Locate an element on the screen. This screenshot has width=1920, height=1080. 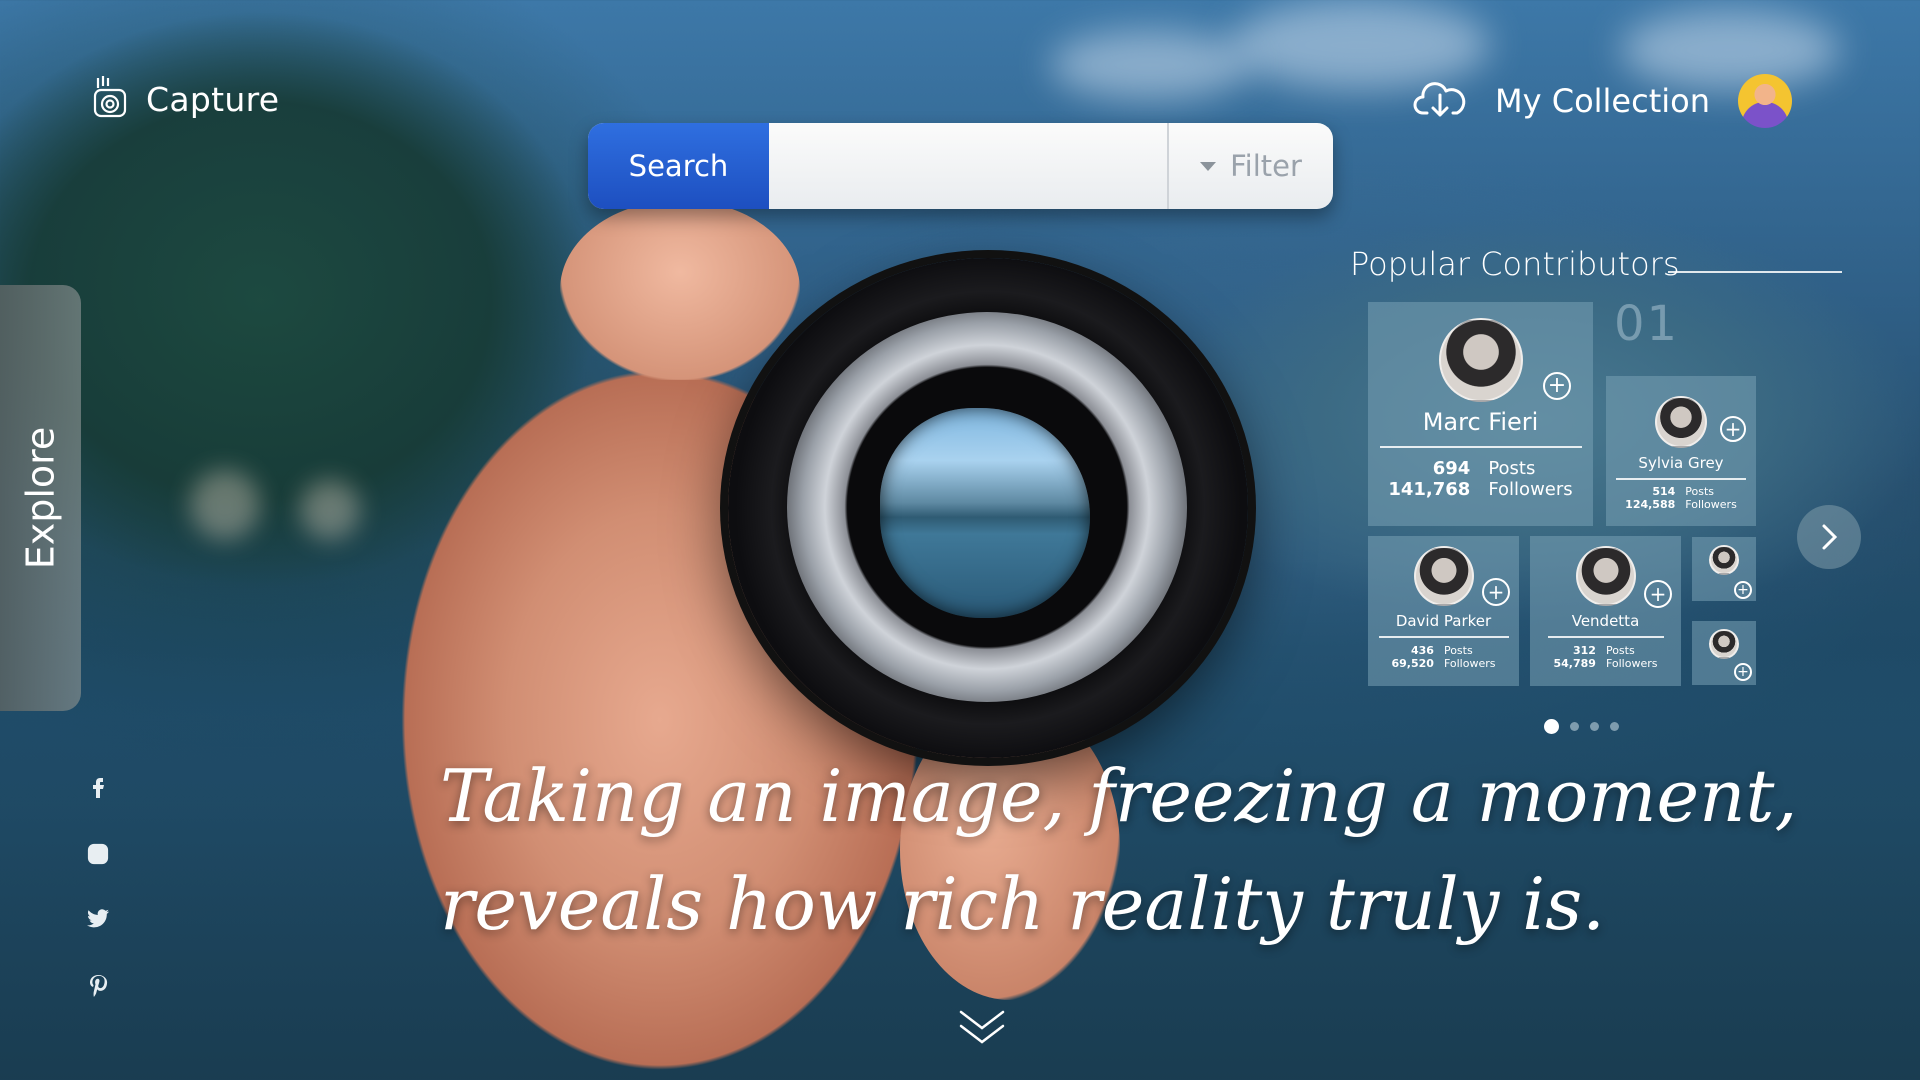
brand-name: Capture is located at coordinates (213, 99).